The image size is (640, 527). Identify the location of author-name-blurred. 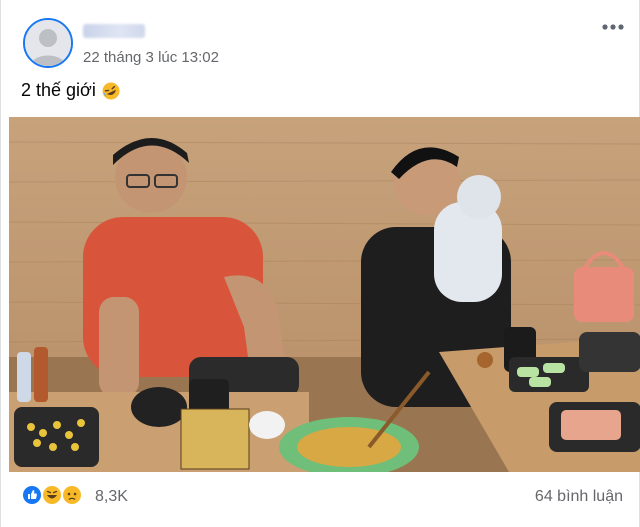
(114, 31).